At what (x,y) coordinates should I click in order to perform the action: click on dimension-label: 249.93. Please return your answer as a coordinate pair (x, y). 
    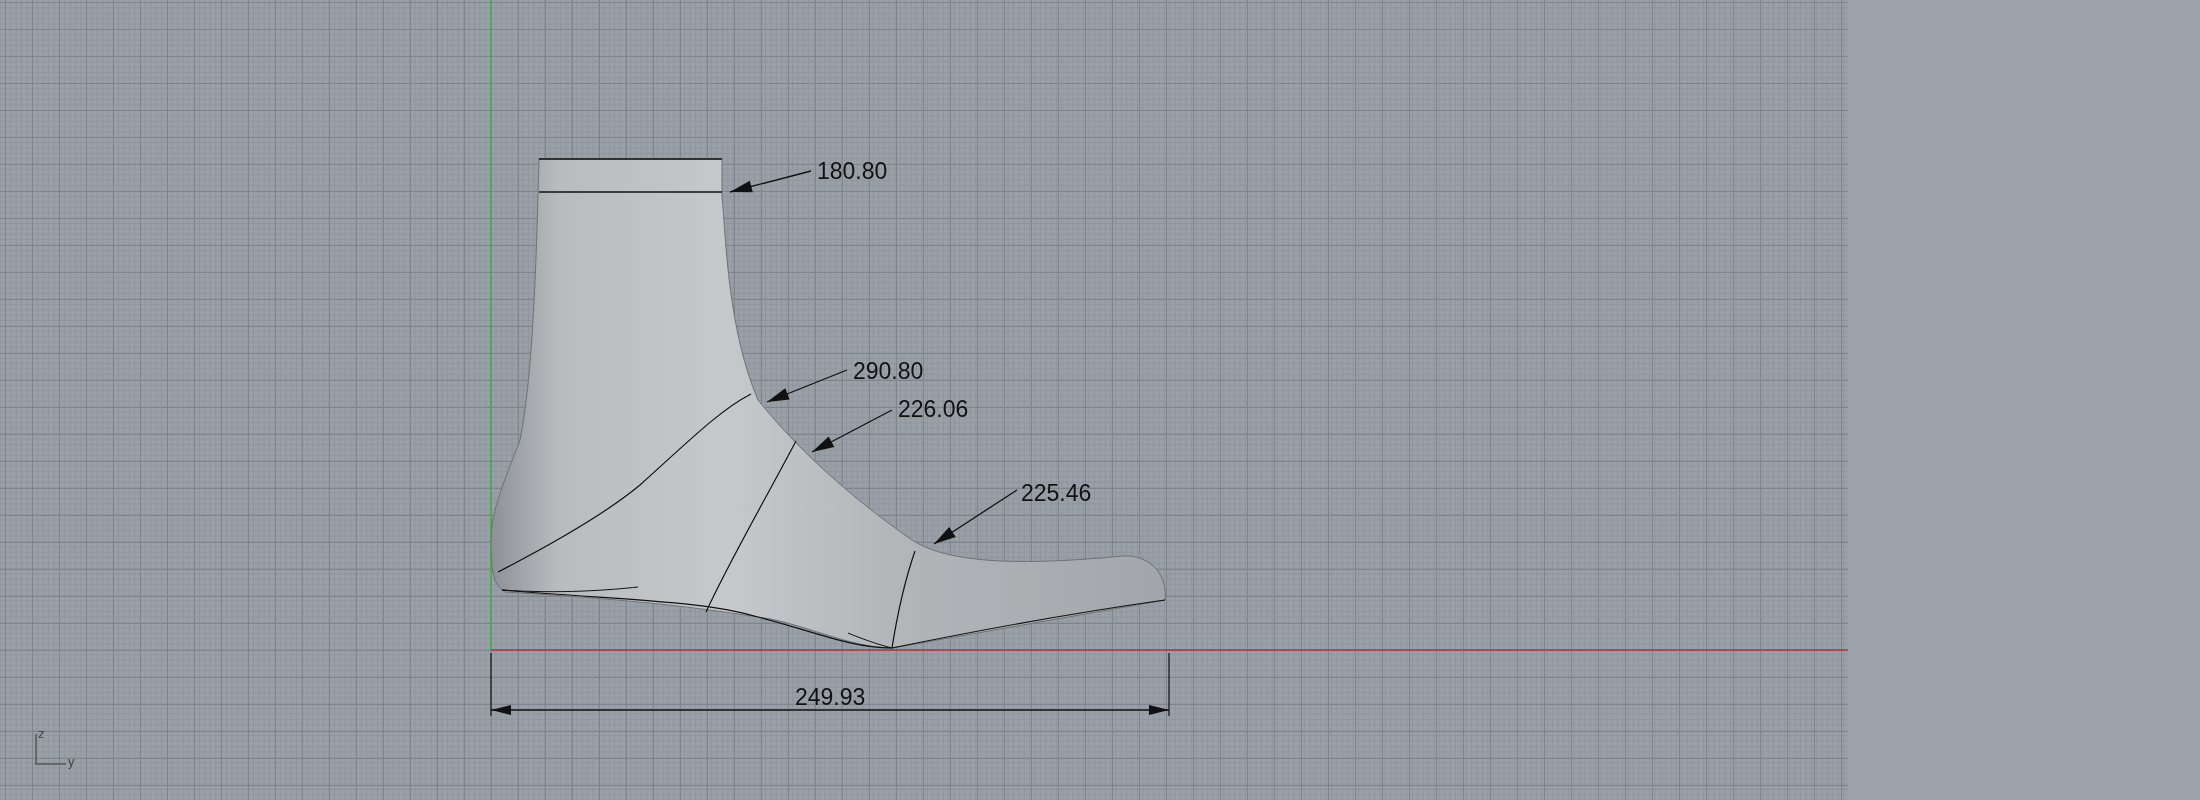
    Looking at the image, I should click on (830, 697).